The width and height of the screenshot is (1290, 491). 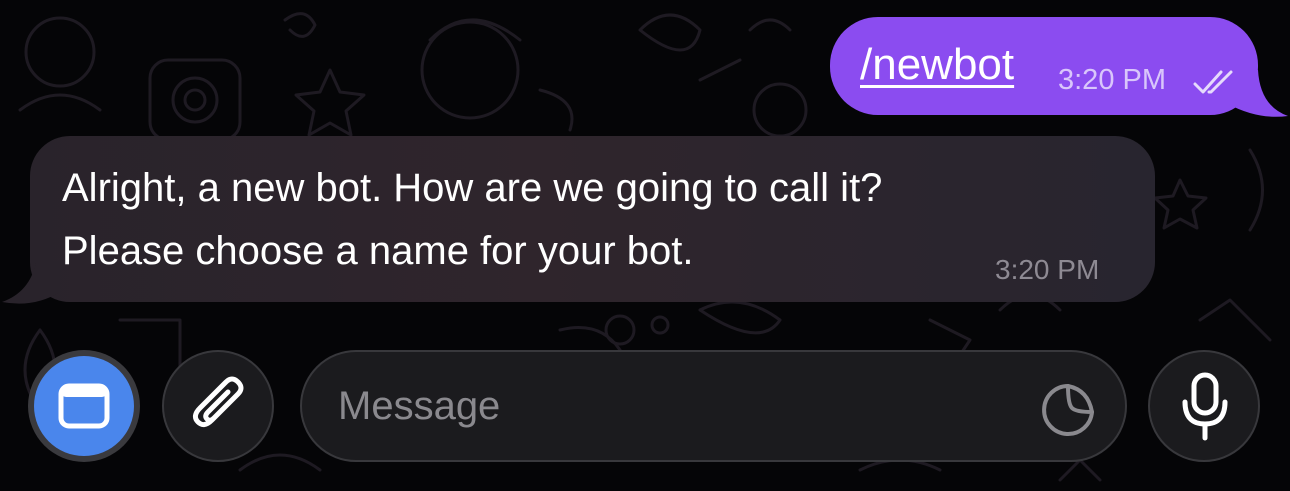 I want to click on window-icon, so click(x=84, y=406).